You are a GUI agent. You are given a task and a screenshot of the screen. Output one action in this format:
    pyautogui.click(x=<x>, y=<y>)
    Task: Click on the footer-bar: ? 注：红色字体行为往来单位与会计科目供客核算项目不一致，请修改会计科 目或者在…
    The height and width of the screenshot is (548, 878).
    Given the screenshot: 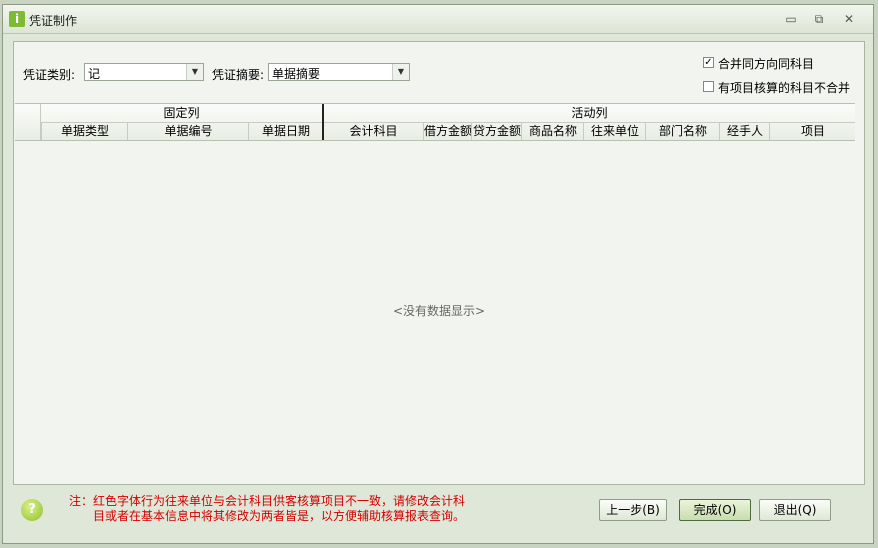 What is the action you would take?
    pyautogui.click(x=439, y=513)
    